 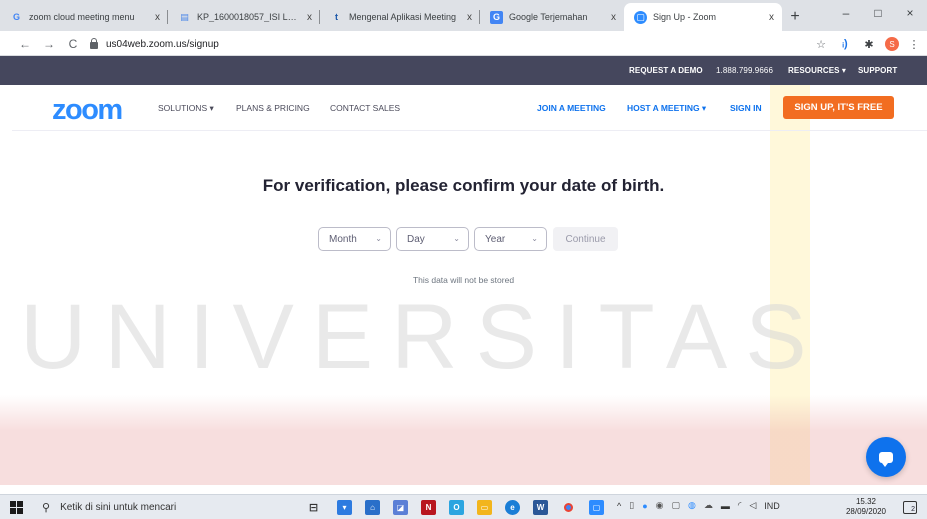 I want to click on app-icon-store: ⌂, so click(x=372, y=507).